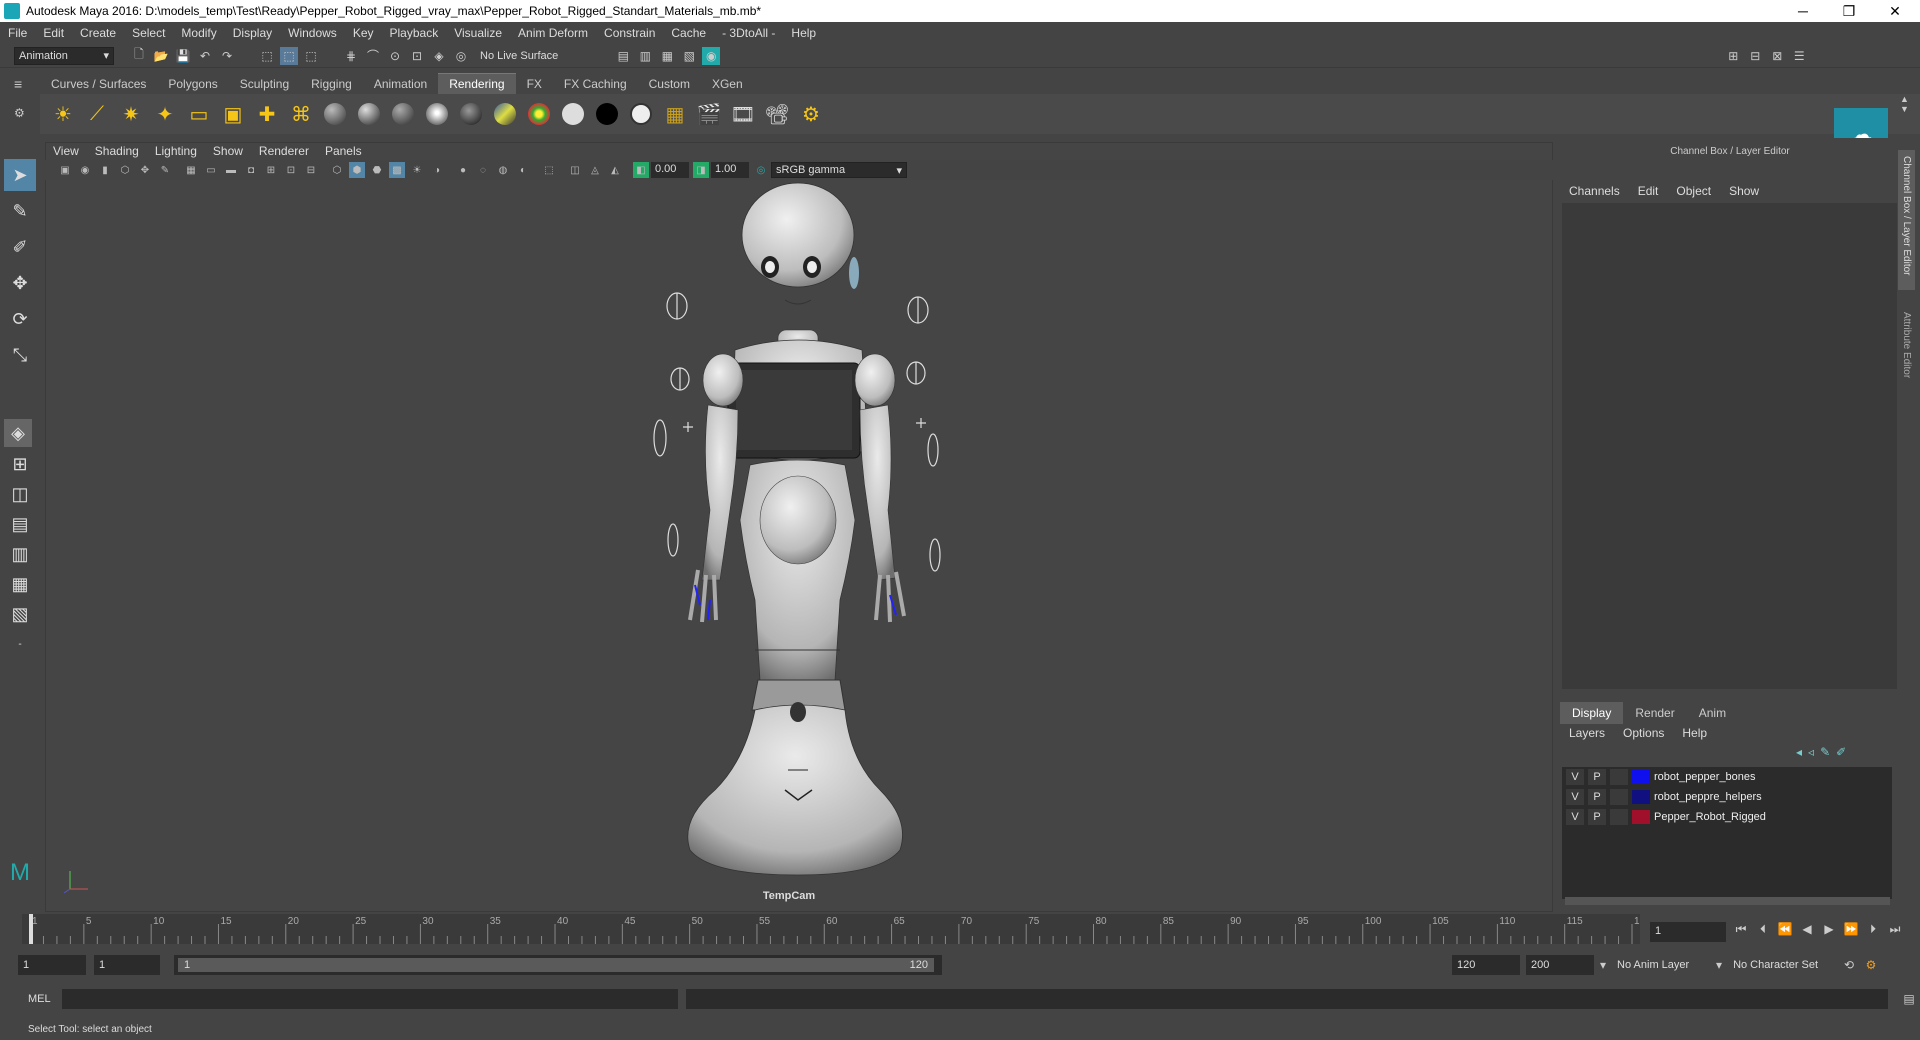  What do you see at coordinates (805, 530) in the screenshot?
I see `pepper-robot-model` at bounding box center [805, 530].